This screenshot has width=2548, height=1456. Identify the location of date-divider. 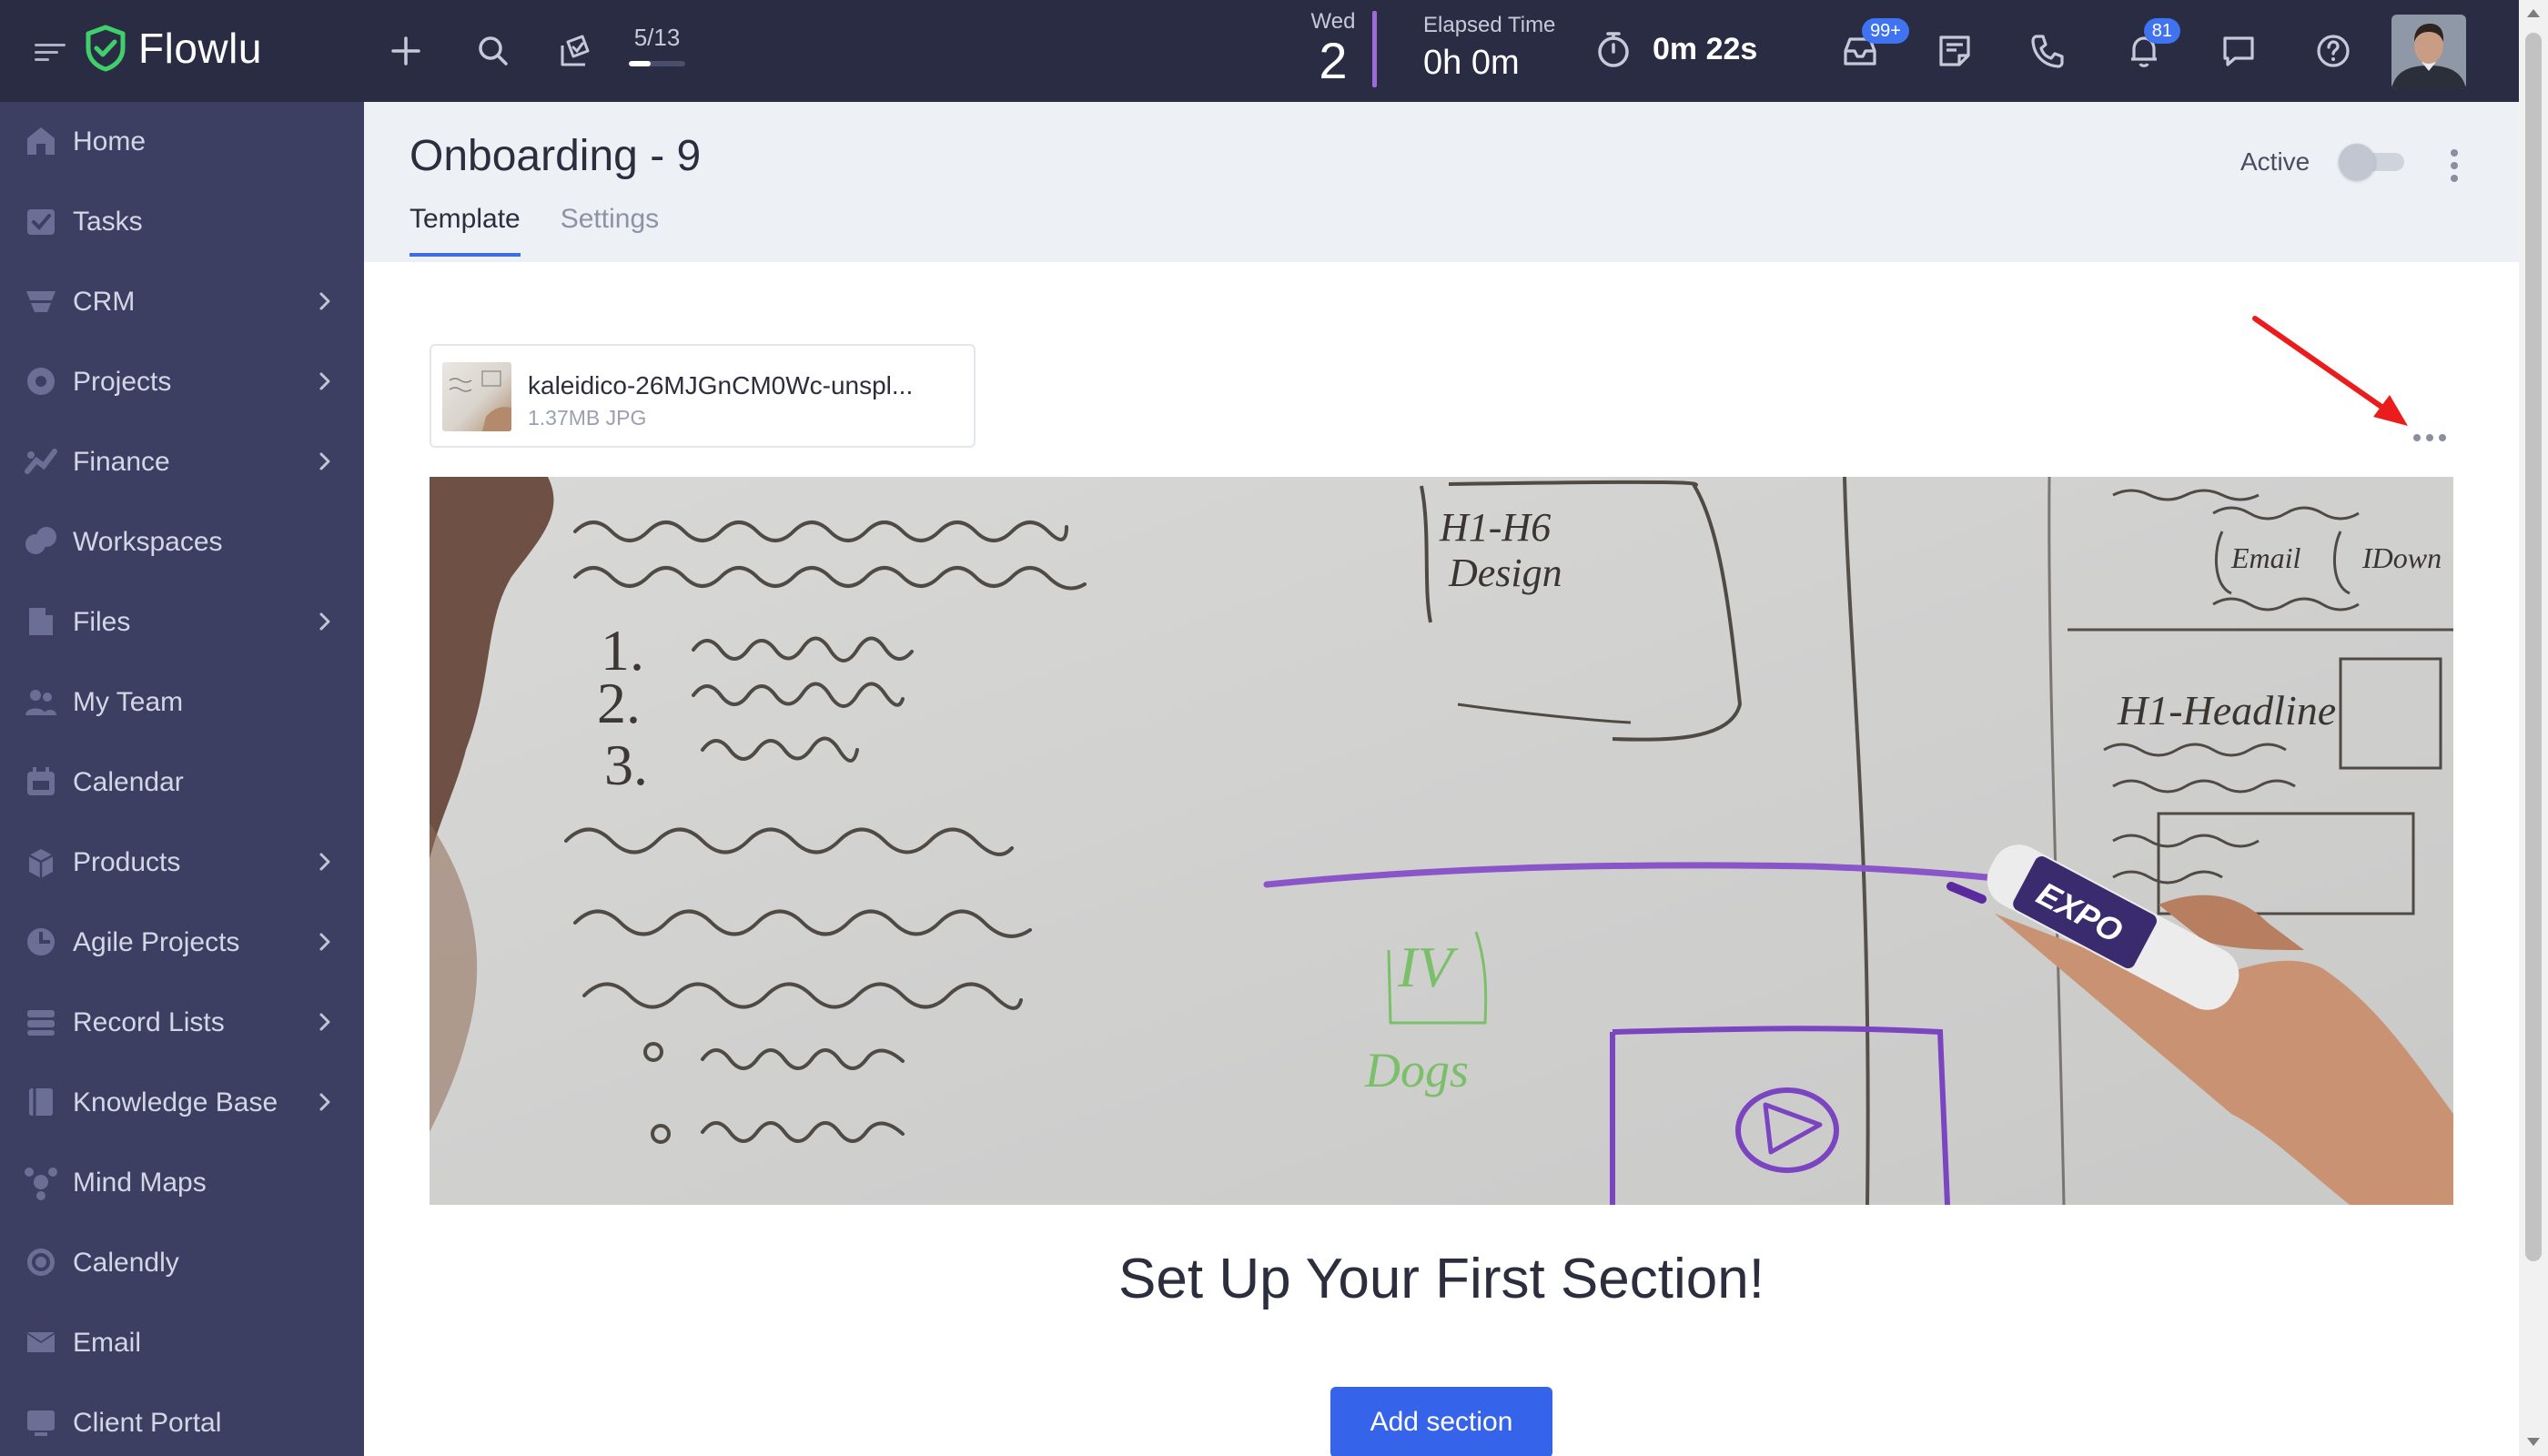
(1375, 49).